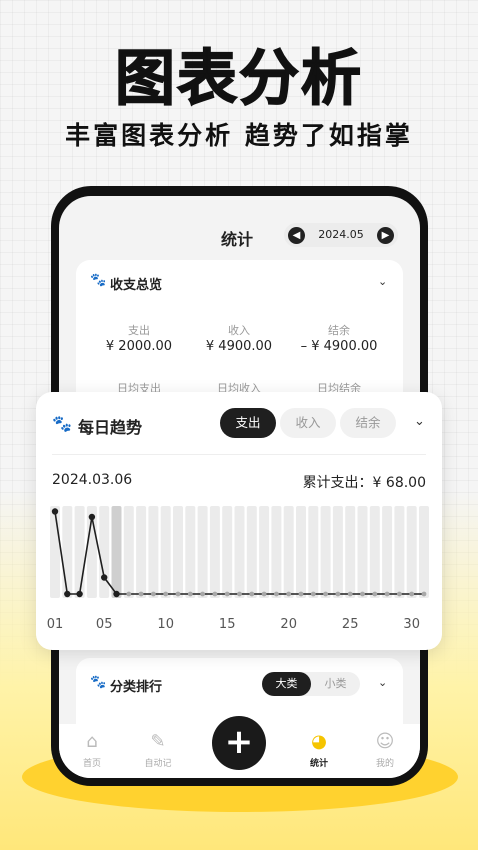  Describe the element at coordinates (339, 330) in the screenshot. I see `stat-label-balance: 结余` at that location.